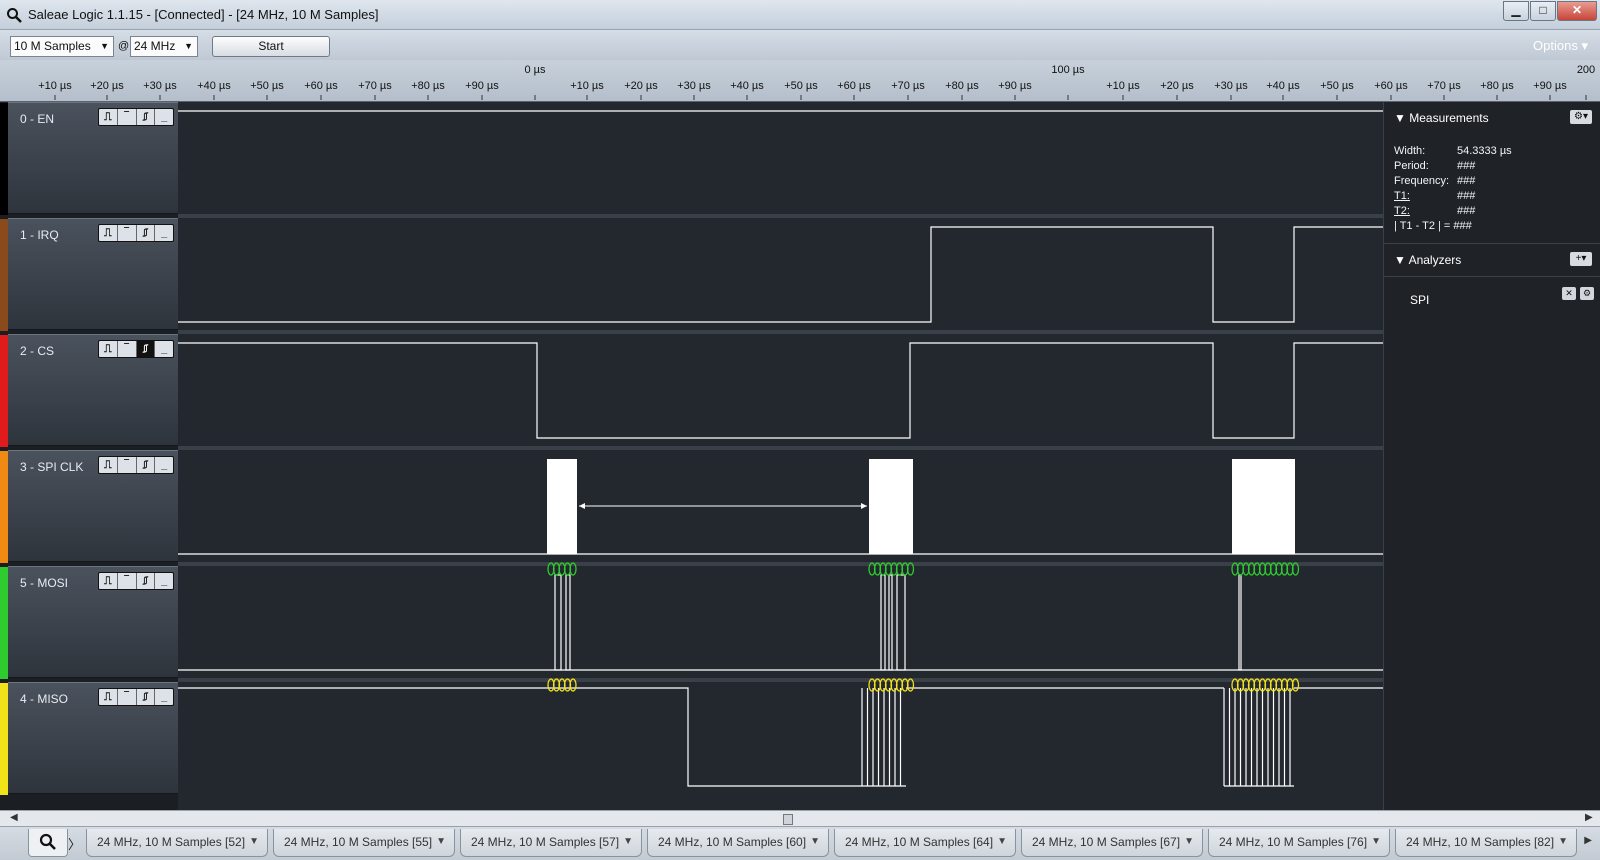 The image size is (1600, 860). I want to click on capture-tab: 24 MHz, 10 M Samples [64] ▼, so click(925, 843).